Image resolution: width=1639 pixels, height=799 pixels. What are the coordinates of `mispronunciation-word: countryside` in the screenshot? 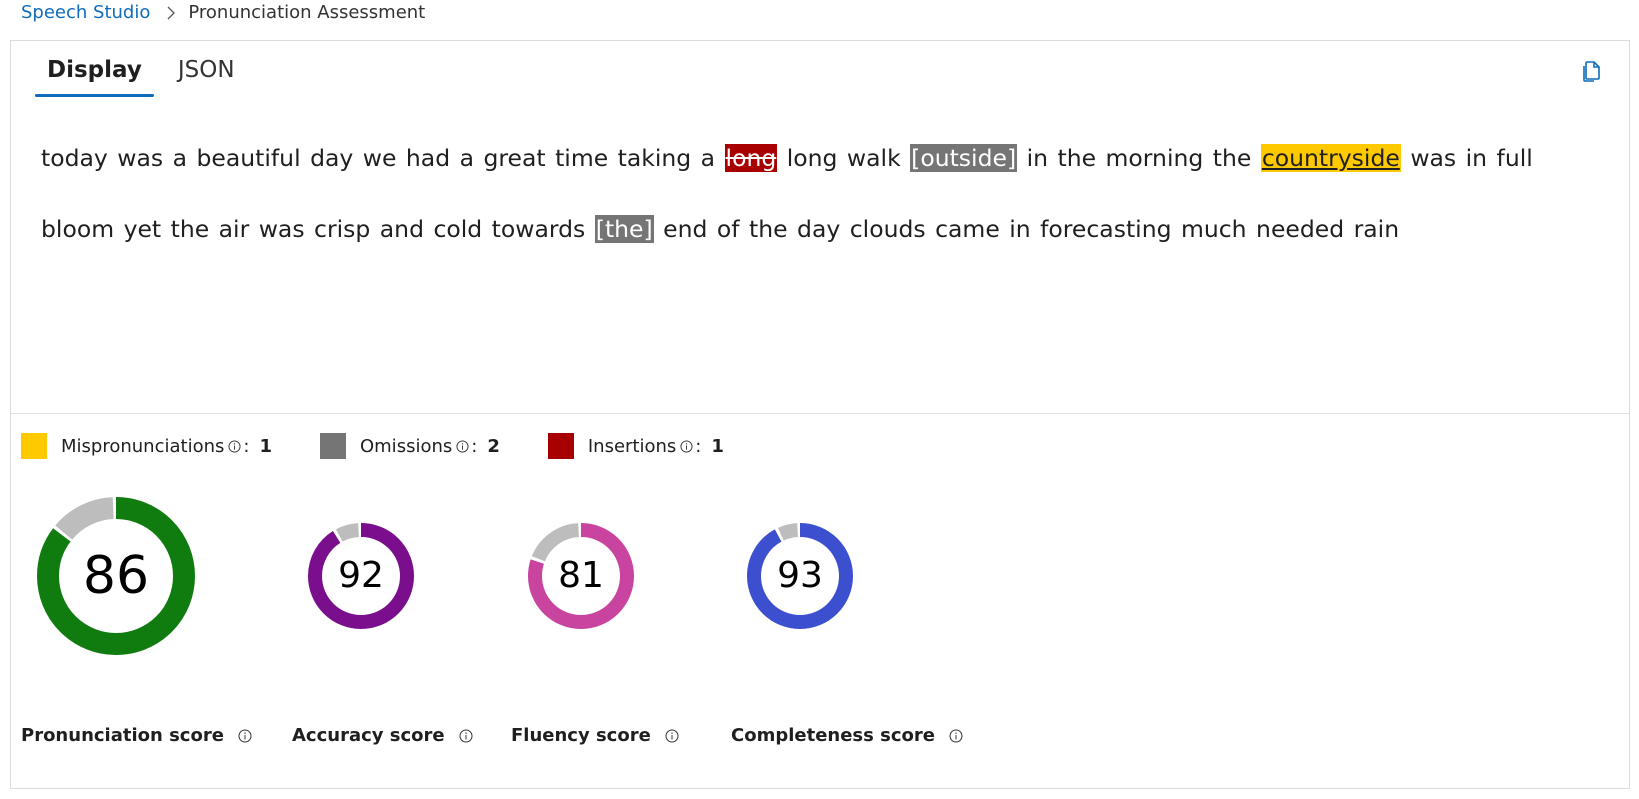 It's located at (1330, 158).